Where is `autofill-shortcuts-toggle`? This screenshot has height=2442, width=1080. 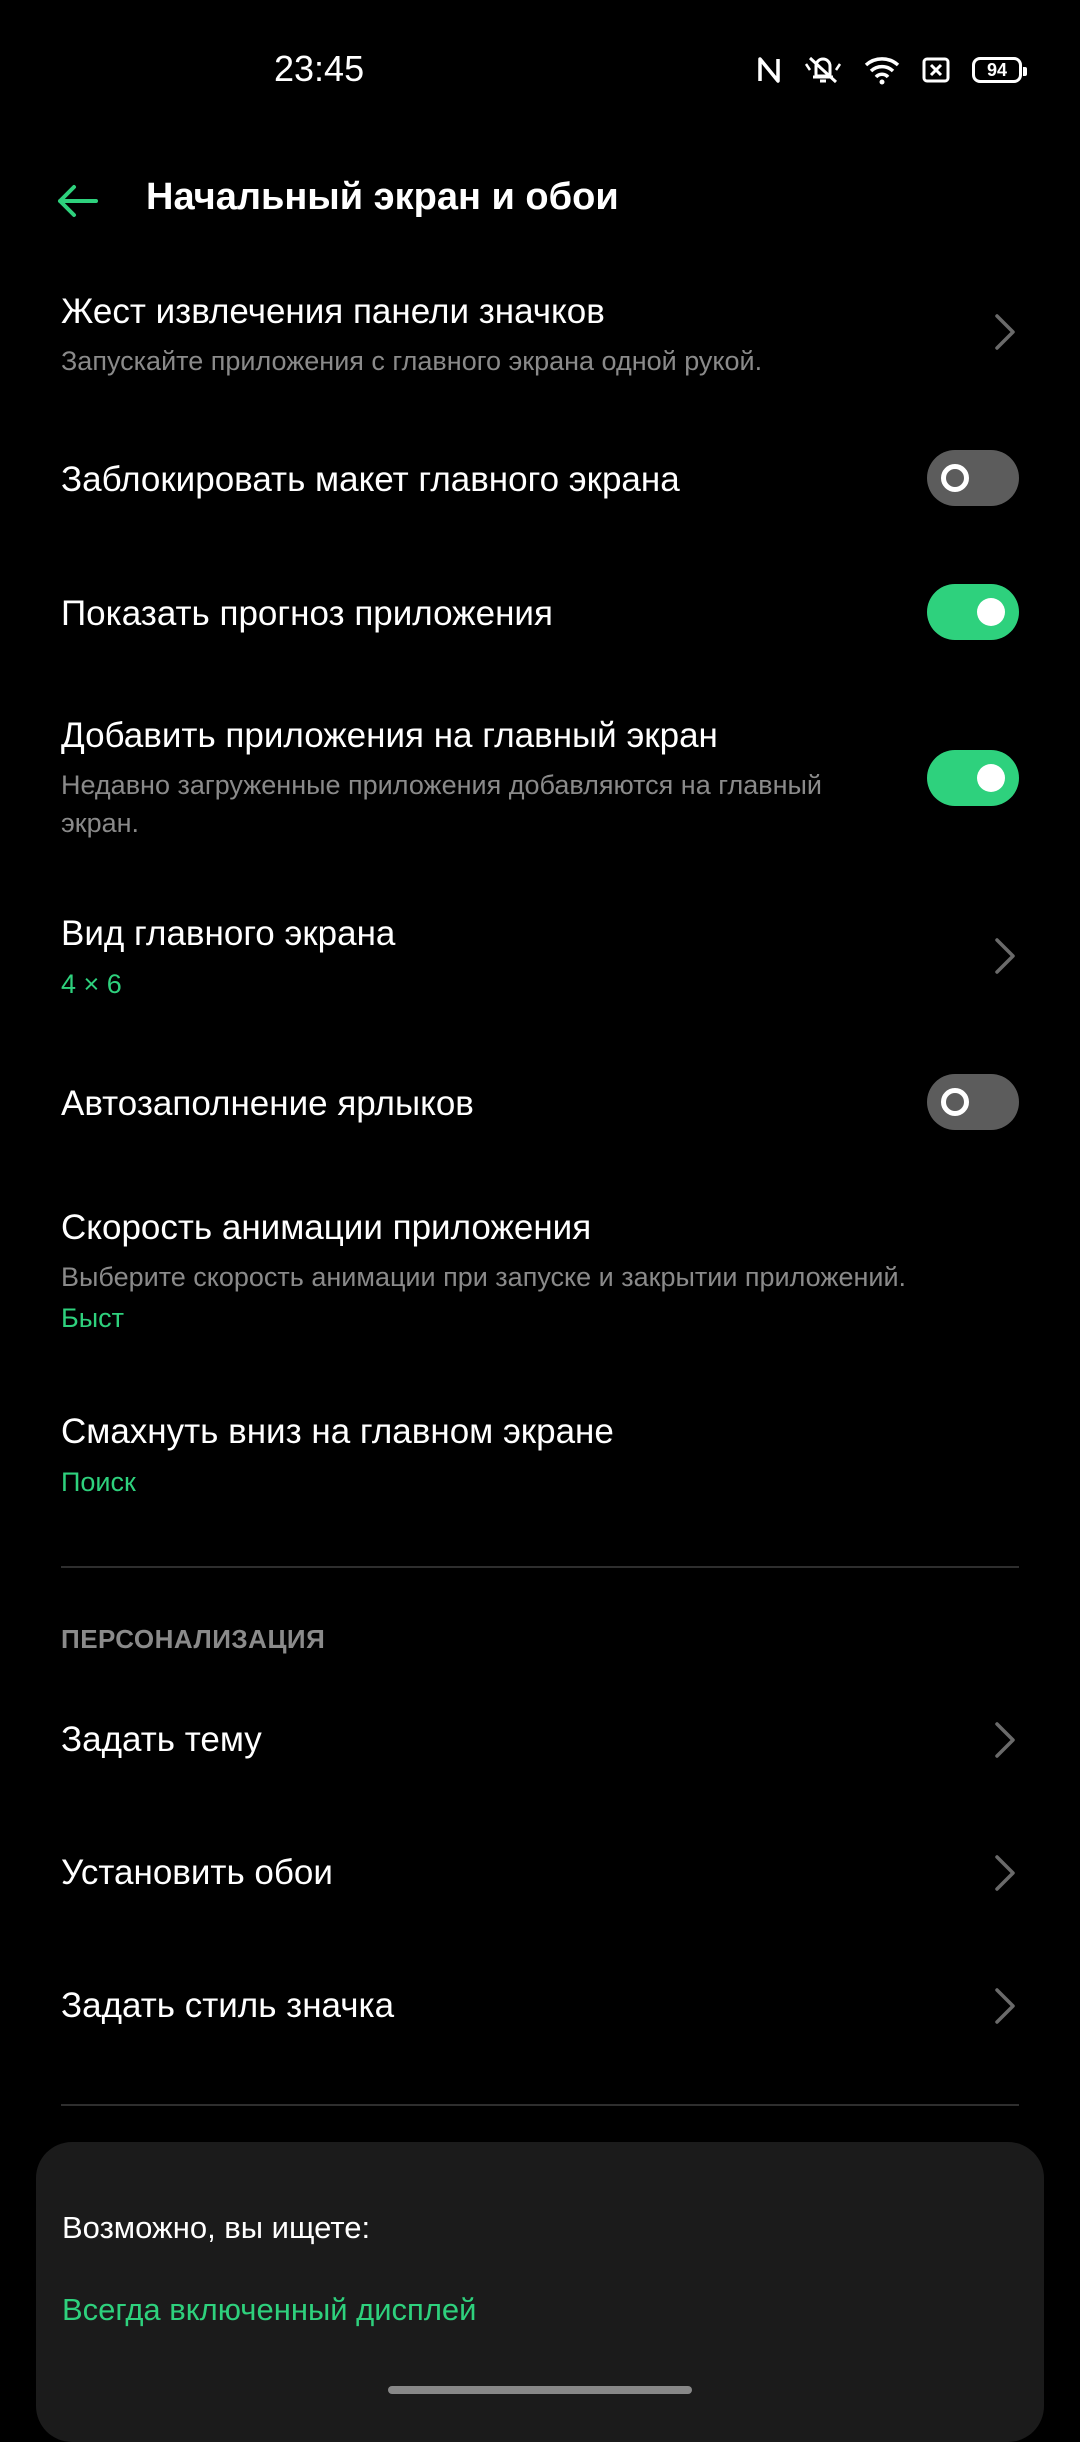 autofill-shortcuts-toggle is located at coordinates (973, 1102).